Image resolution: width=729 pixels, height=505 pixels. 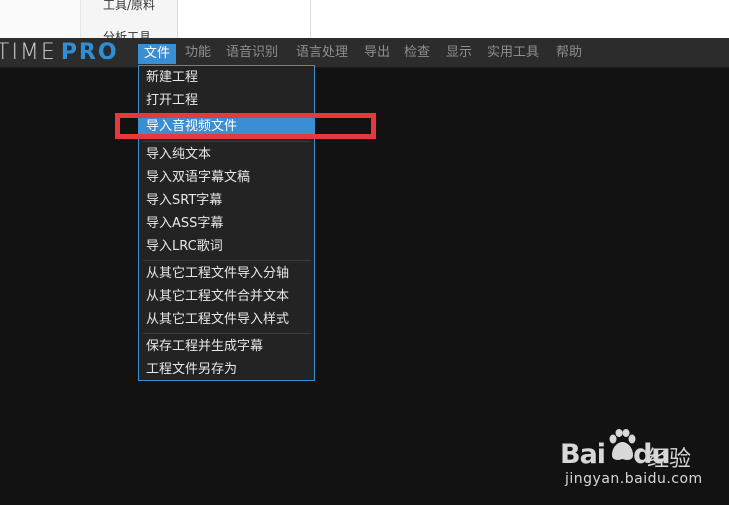 I want to click on menu-item-import-style: 从其它工程文件导入样式, so click(x=226, y=320).